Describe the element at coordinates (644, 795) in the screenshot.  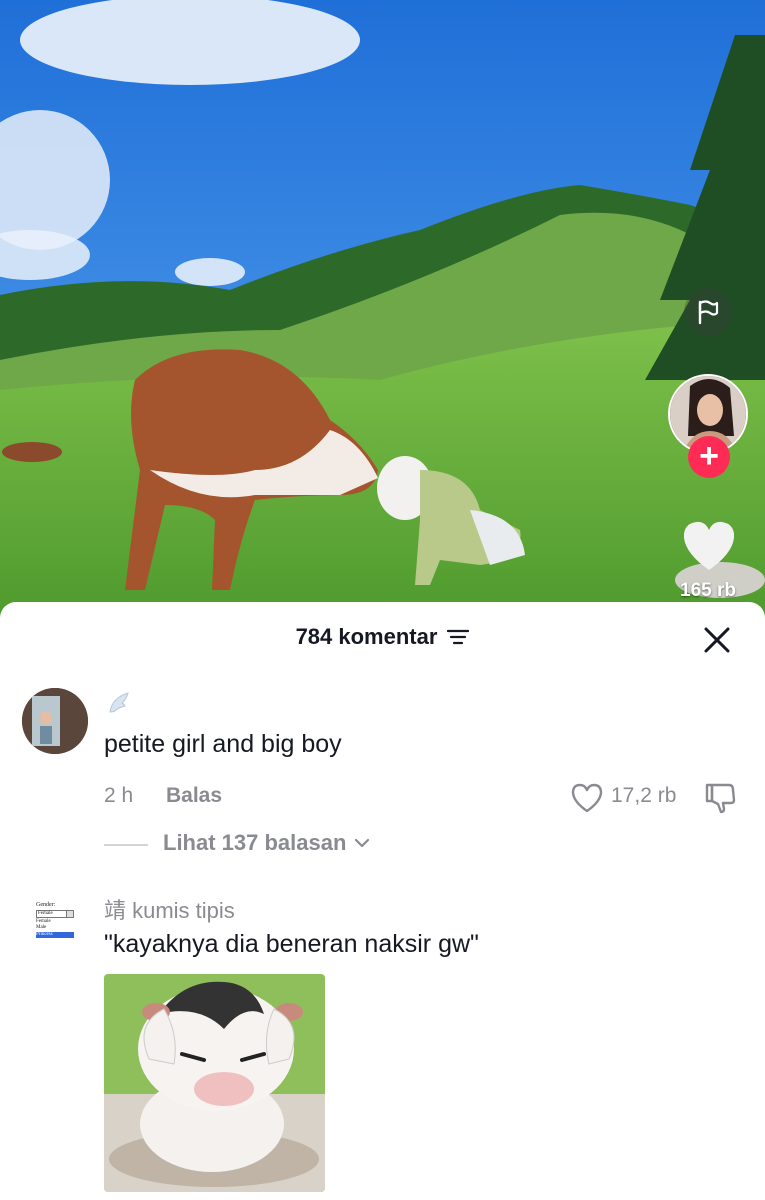
I see `comment-like-count: 17,2 rb` at that location.